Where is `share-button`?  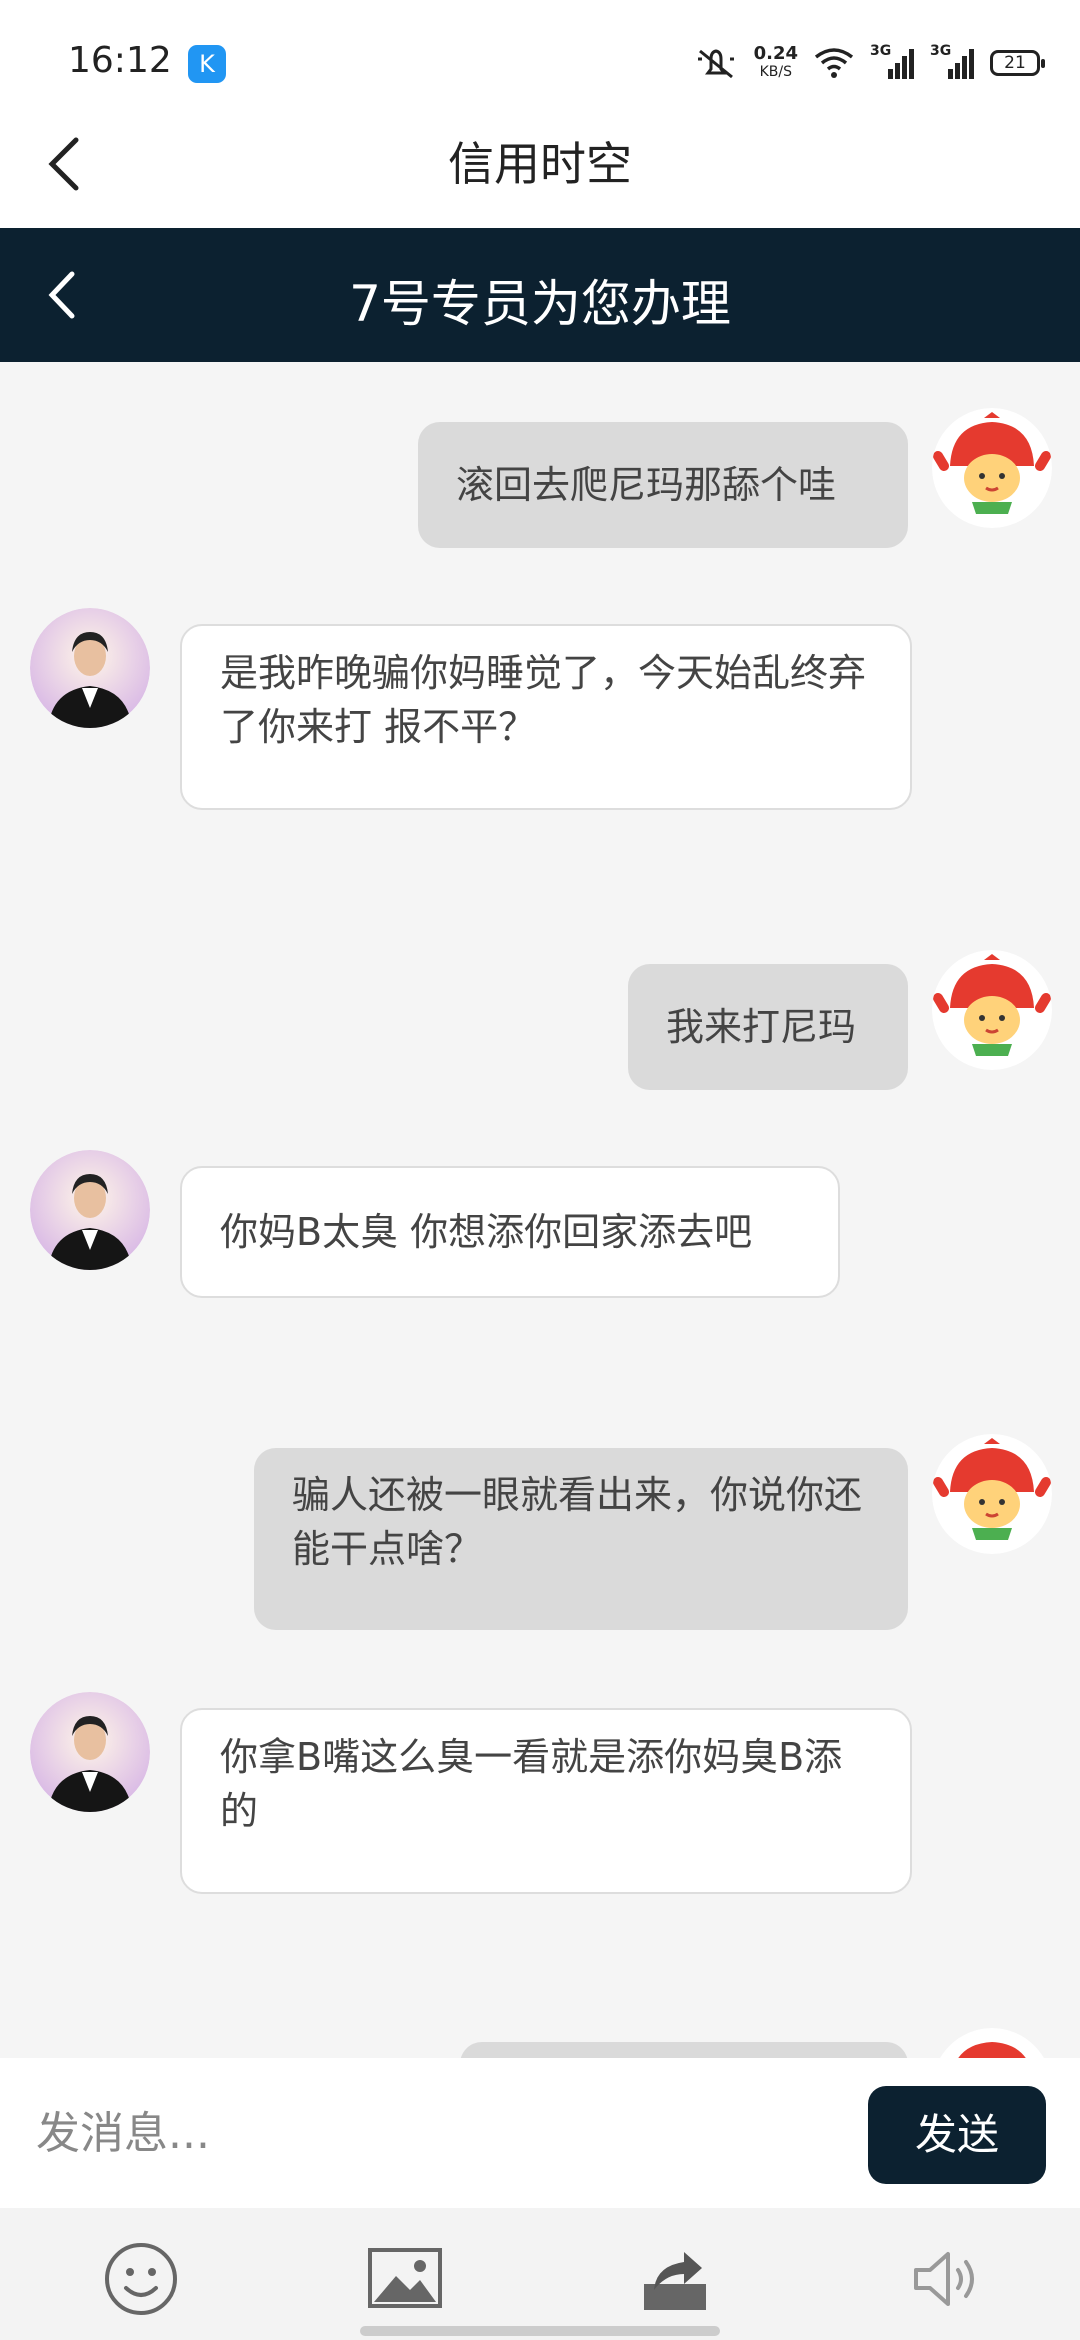
share-button is located at coordinates (675, 2279).